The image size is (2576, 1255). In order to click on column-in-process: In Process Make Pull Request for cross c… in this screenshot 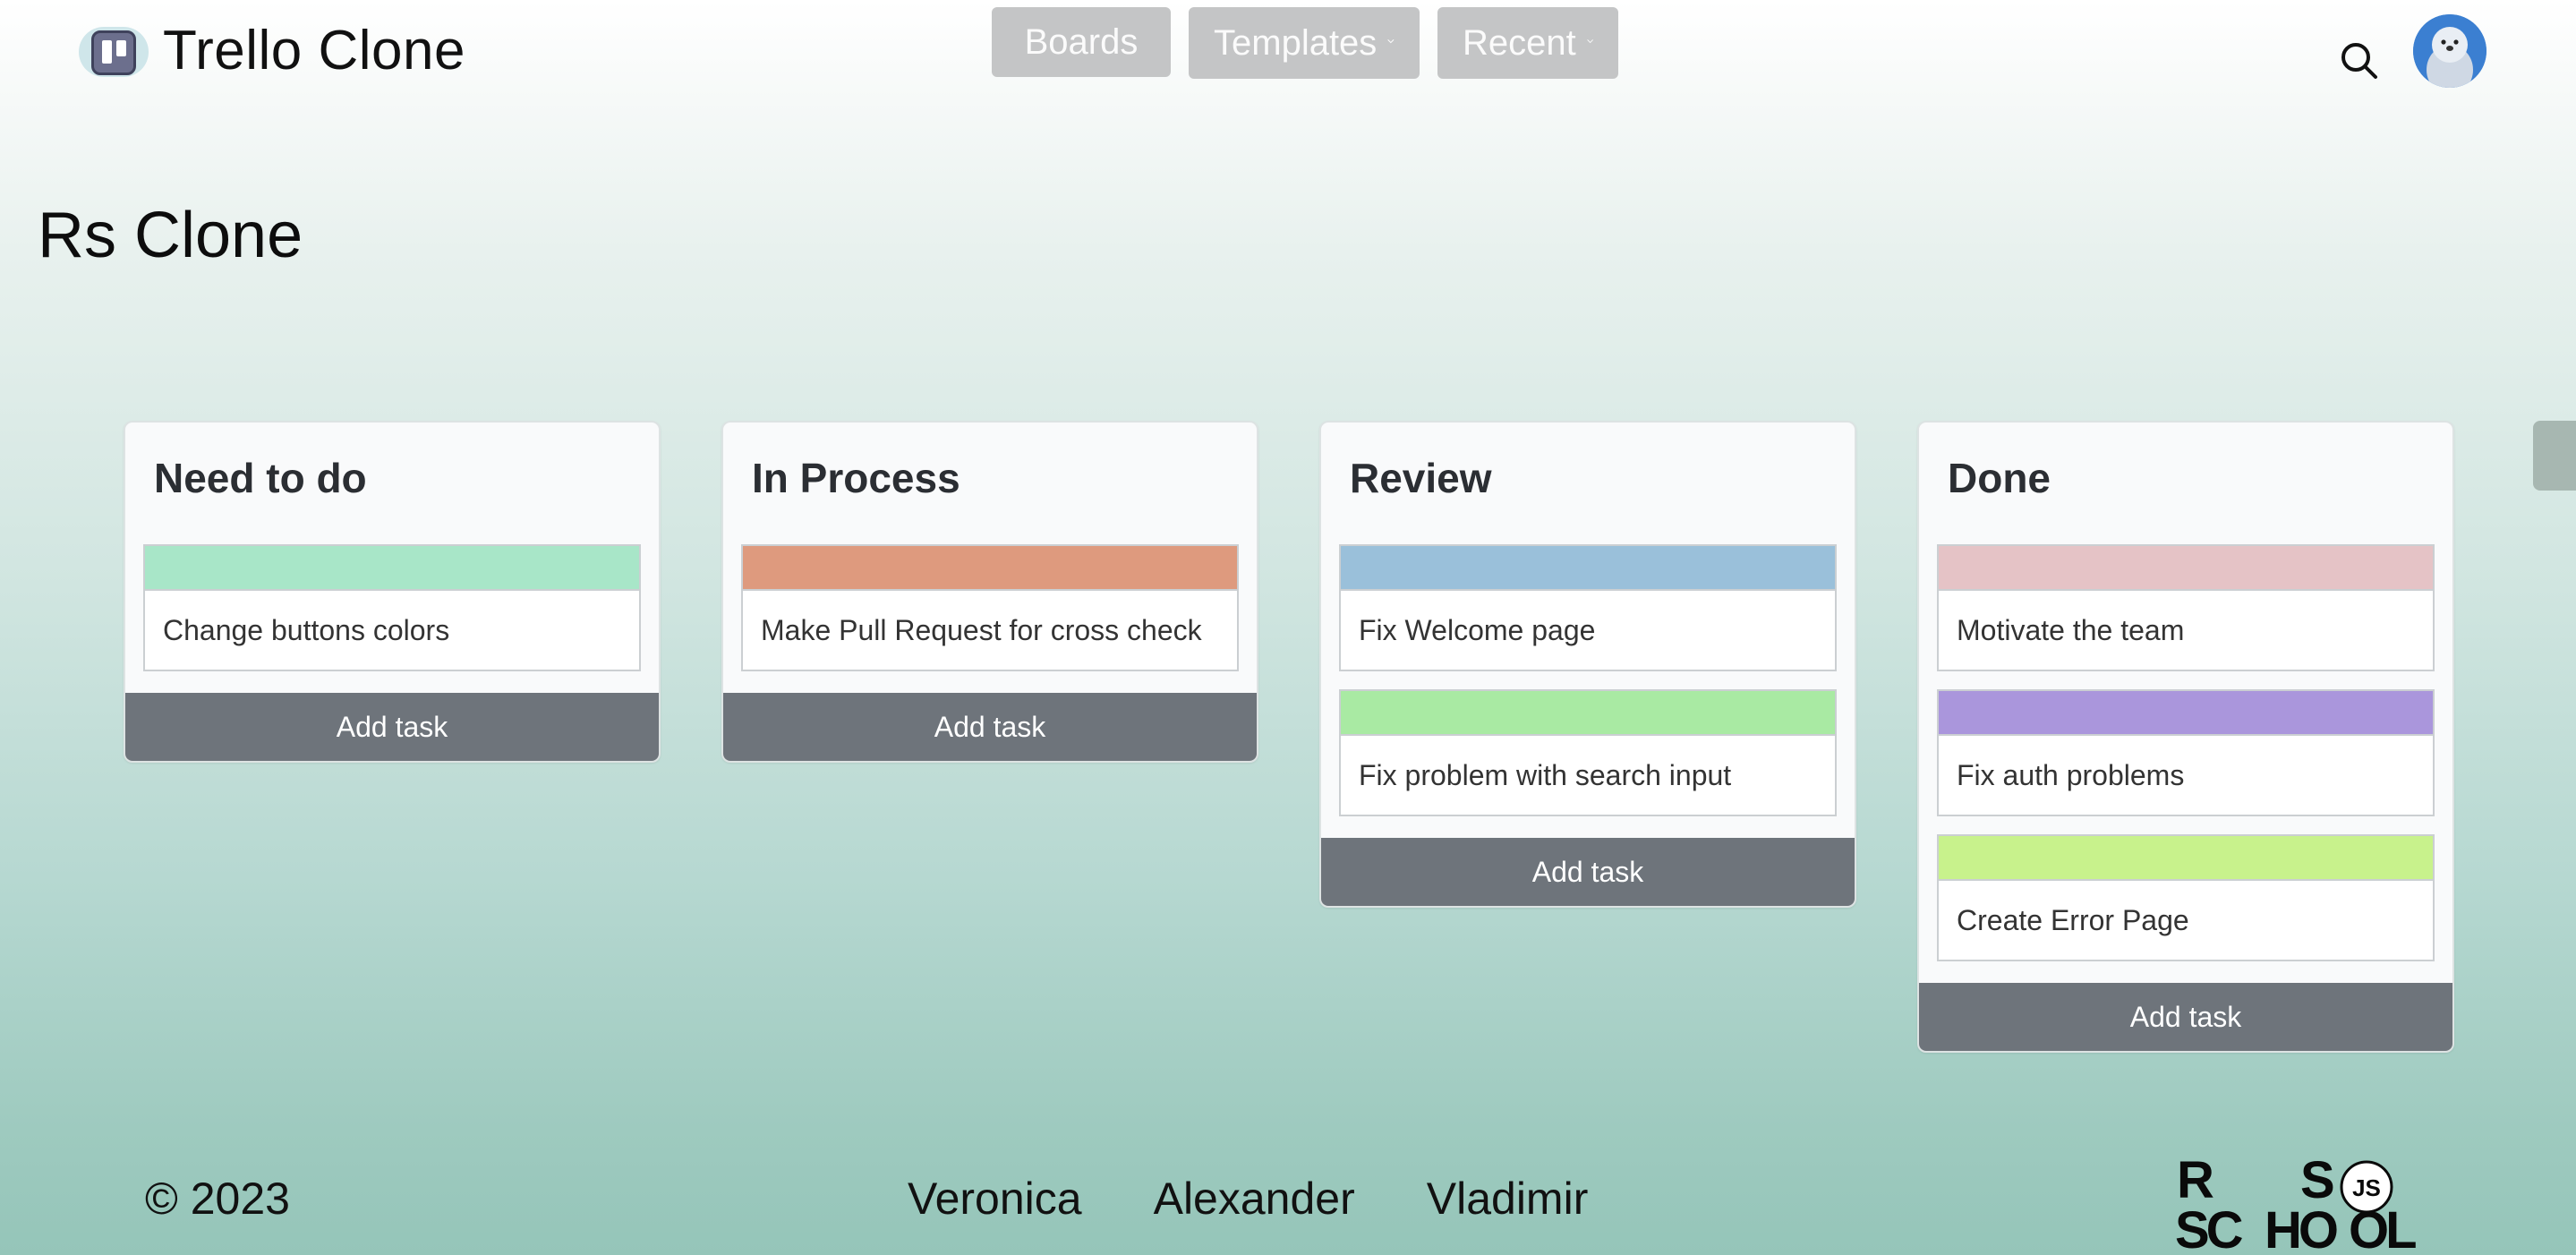, I will do `click(989, 592)`.